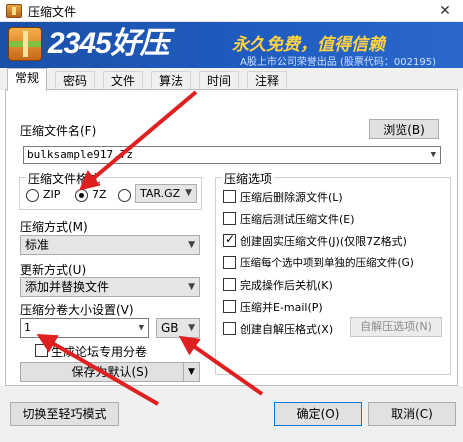  Describe the element at coordinates (41, 350) in the screenshot. I see `forum-split-checkbox` at that location.